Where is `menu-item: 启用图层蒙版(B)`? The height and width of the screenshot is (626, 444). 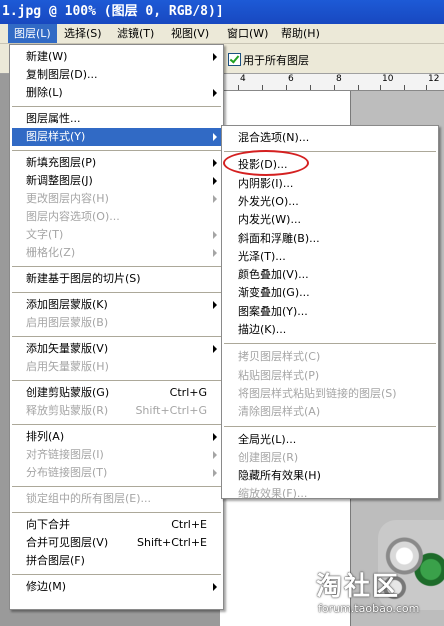
menu-item: 启用图层蒙版(B) is located at coordinates (116, 323).